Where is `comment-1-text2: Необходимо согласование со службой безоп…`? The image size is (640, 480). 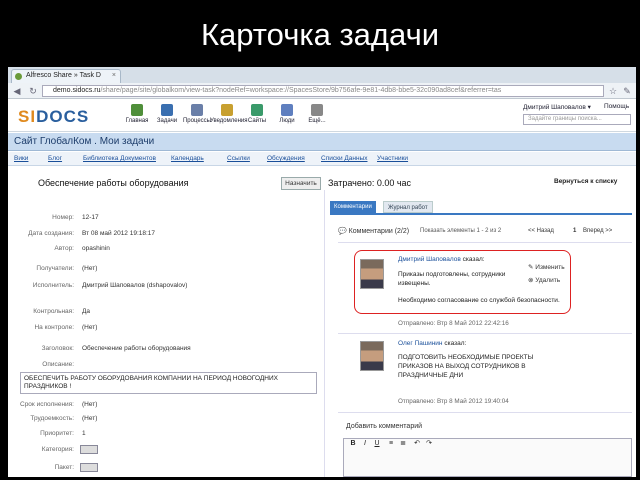 comment-1-text2: Необходимо согласование со службой безоп… is located at coordinates (479, 300).